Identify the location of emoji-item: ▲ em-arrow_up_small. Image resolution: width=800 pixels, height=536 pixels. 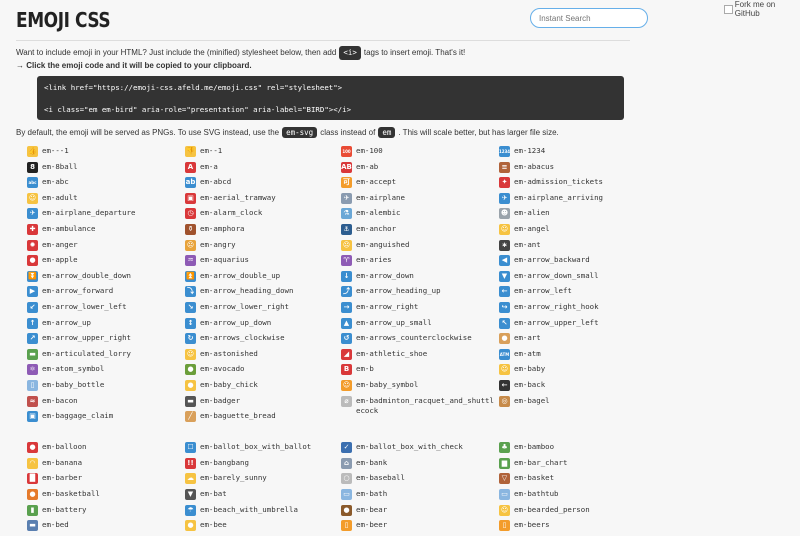
(420, 325).